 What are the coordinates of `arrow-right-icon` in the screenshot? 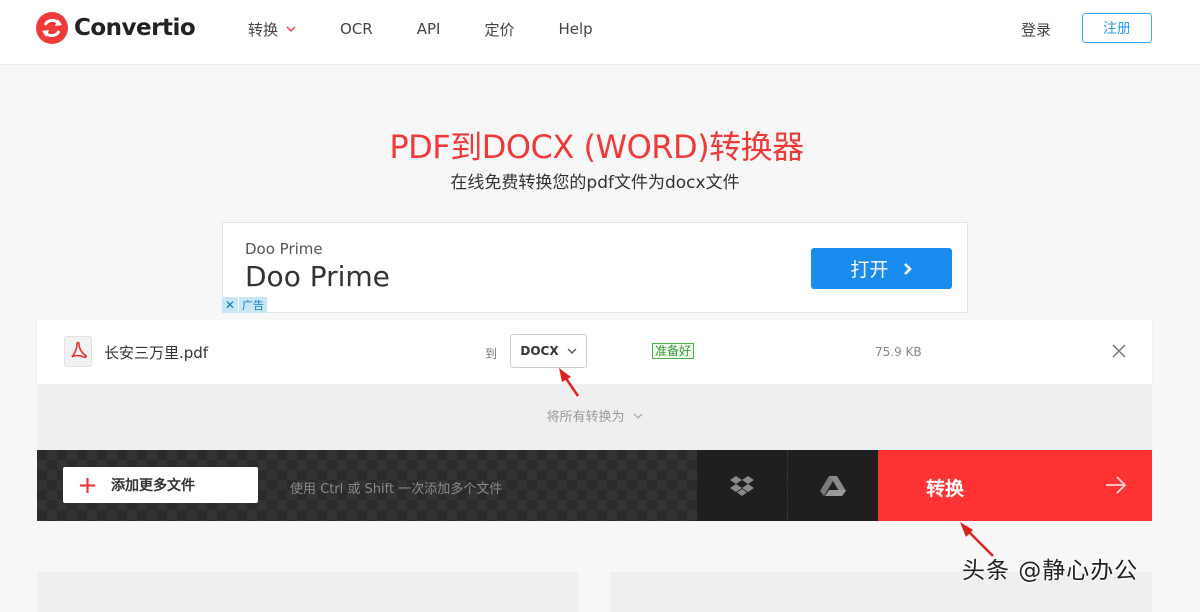 It's located at (1116, 485).